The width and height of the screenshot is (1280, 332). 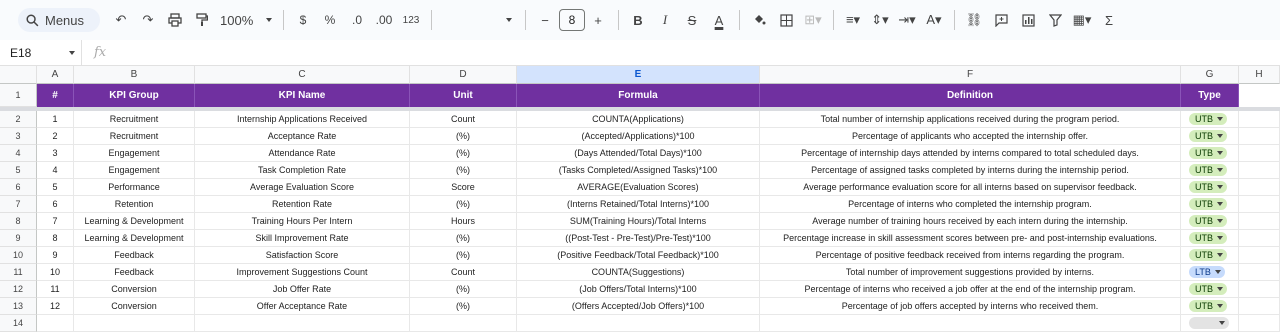 What do you see at coordinates (463, 75) in the screenshot?
I see `column-header-d: D` at bounding box center [463, 75].